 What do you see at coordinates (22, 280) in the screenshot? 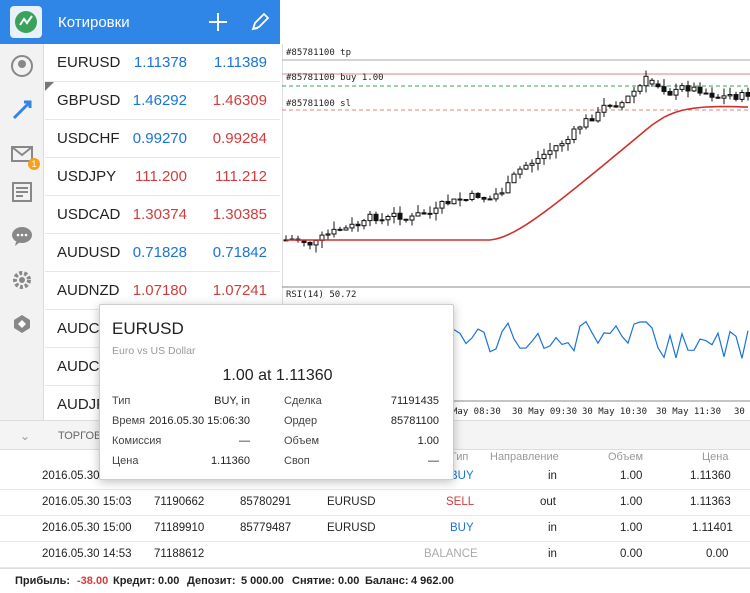
I see `settings-nav-icon` at bounding box center [22, 280].